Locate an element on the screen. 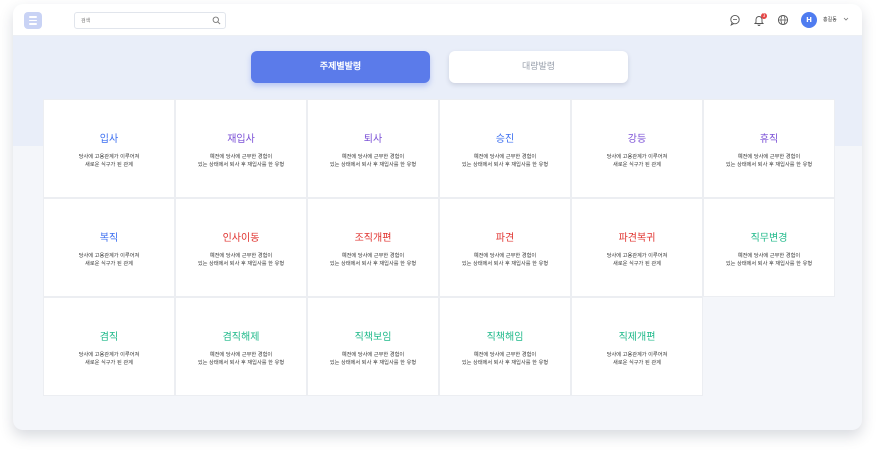 This screenshot has width=884, height=467. search-input is located at coordinates (141, 20).